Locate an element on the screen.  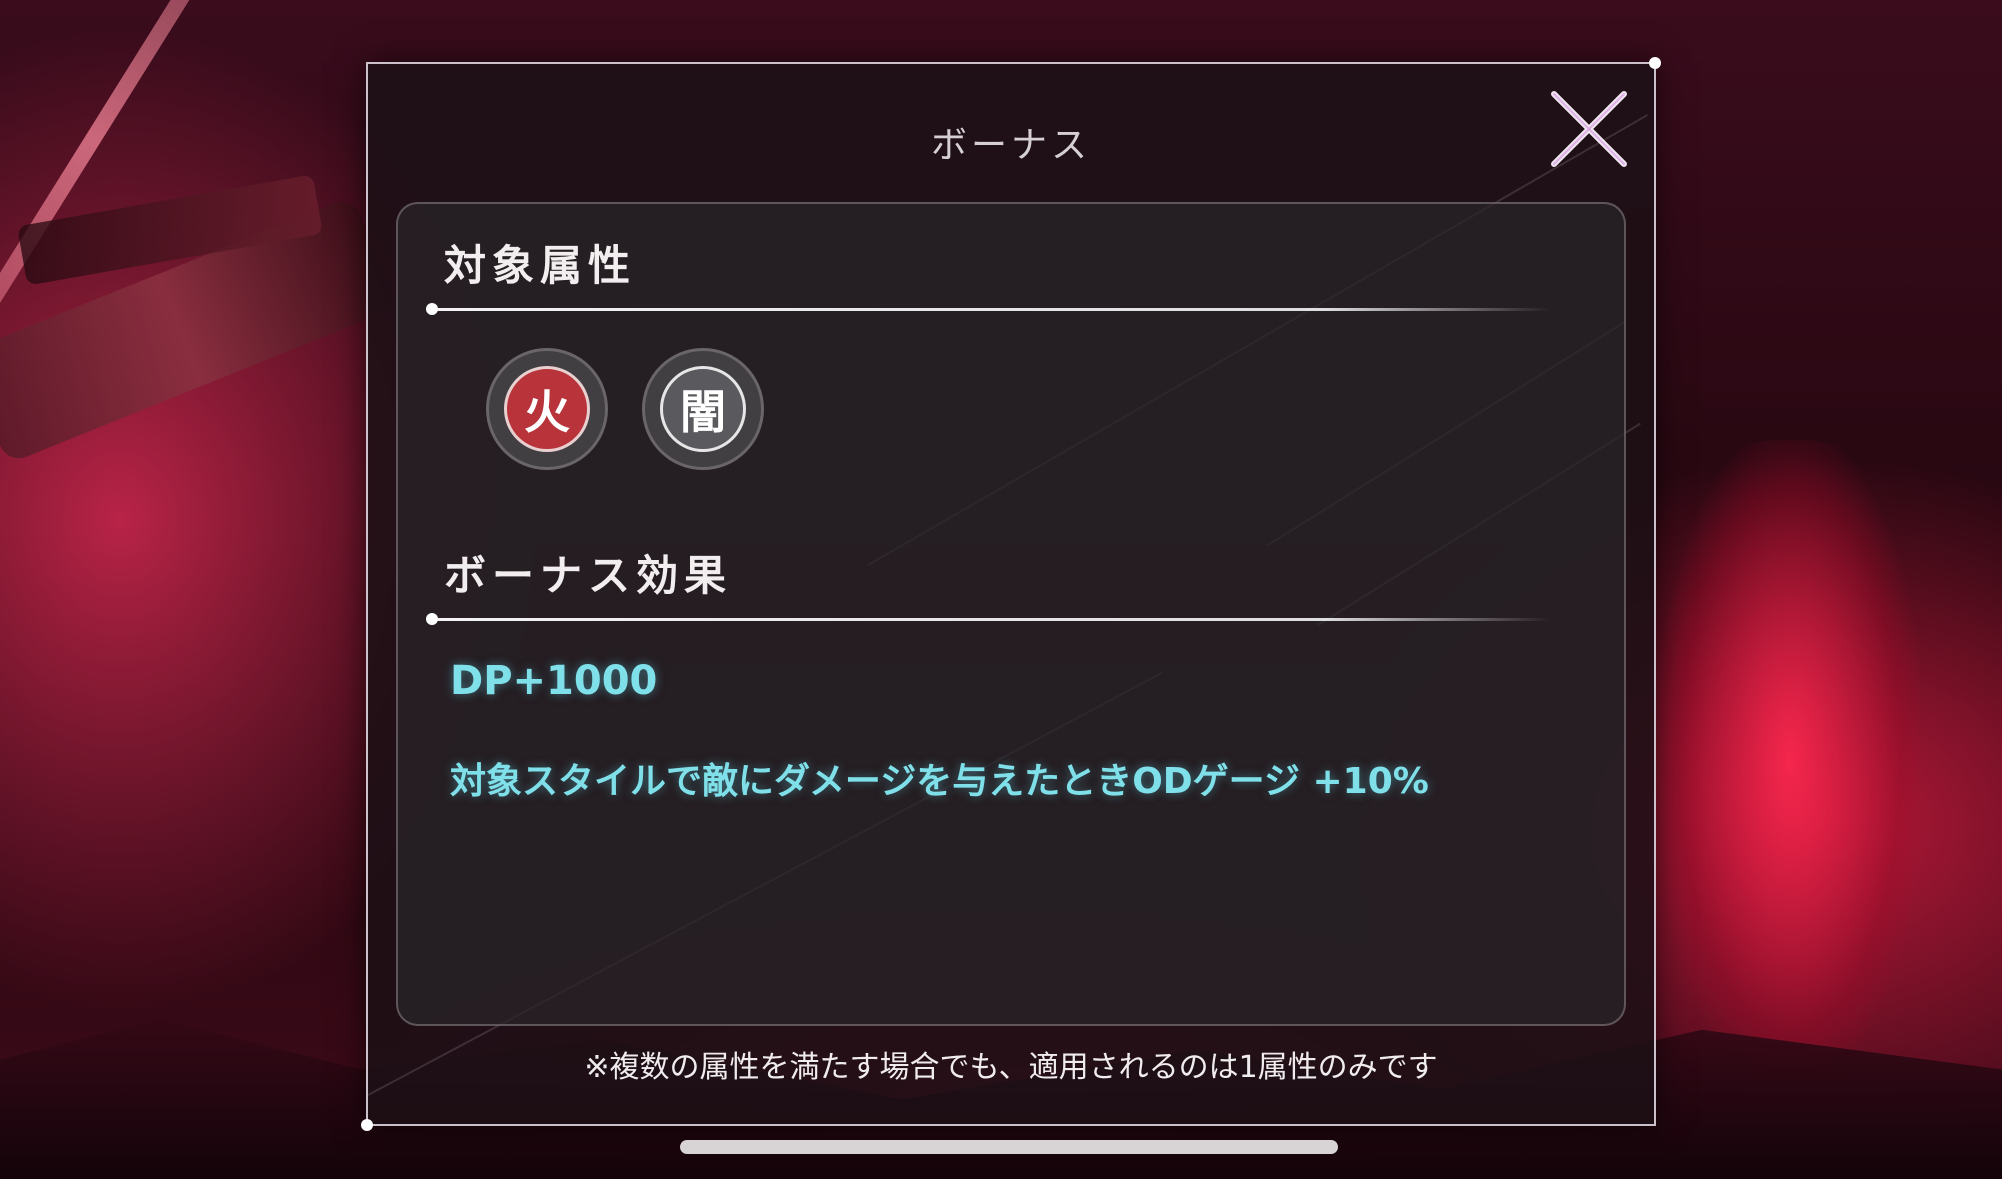
close-button is located at coordinates (1589, 129).